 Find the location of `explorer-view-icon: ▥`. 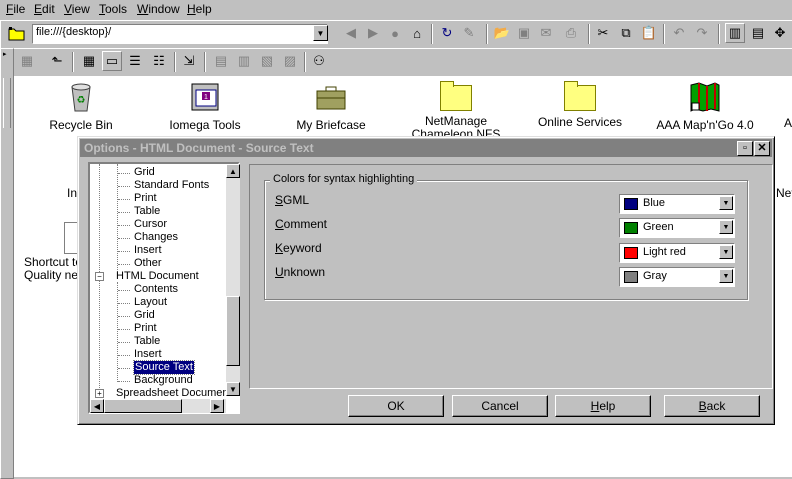

explorer-view-icon: ▥ is located at coordinates (735, 33).